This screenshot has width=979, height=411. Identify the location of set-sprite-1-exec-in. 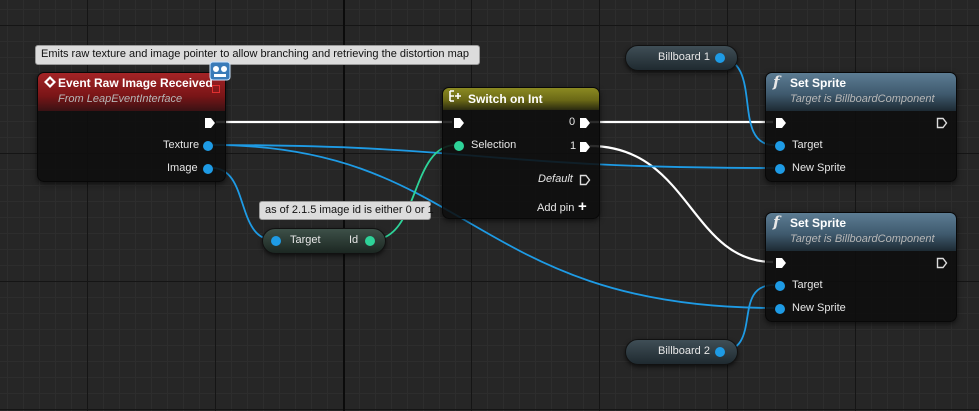
(781, 123).